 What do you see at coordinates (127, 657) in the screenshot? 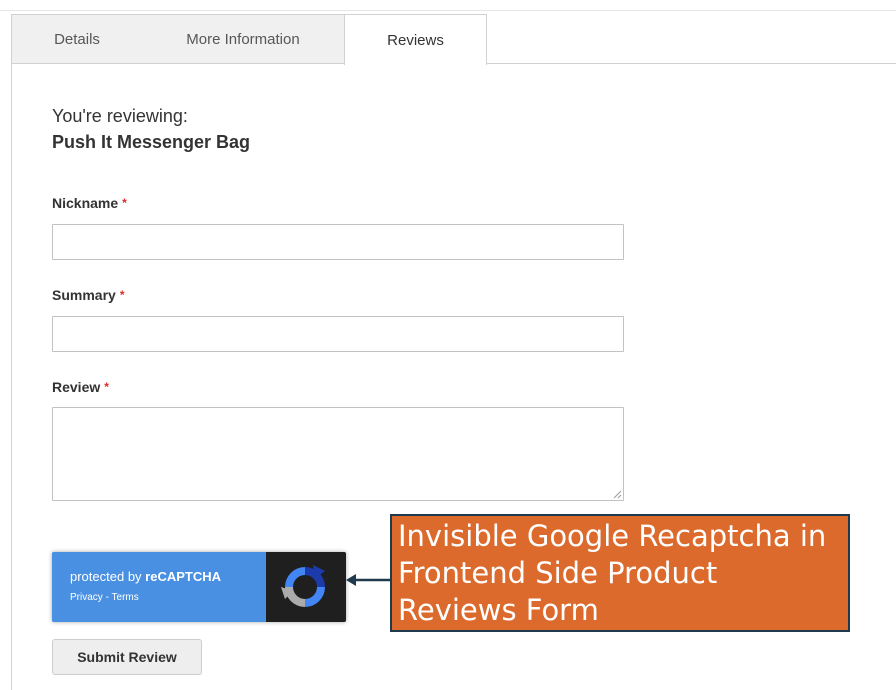
I see `submit-review-button: Submit Review` at bounding box center [127, 657].